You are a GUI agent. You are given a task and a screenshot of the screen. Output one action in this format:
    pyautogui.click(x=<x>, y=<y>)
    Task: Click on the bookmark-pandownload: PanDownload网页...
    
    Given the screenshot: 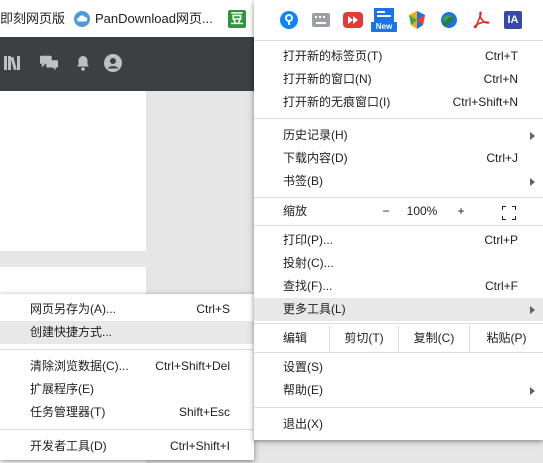 What is the action you would take?
    pyautogui.click(x=143, y=19)
    